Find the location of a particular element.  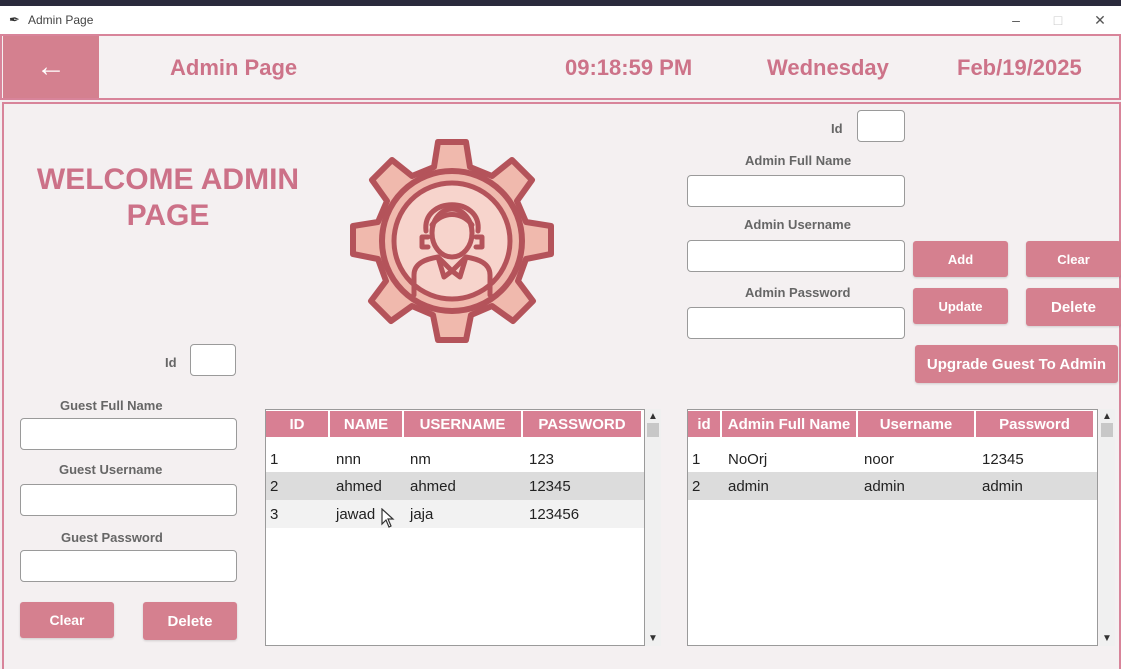

minimize-button: – is located at coordinates (1016, 20).